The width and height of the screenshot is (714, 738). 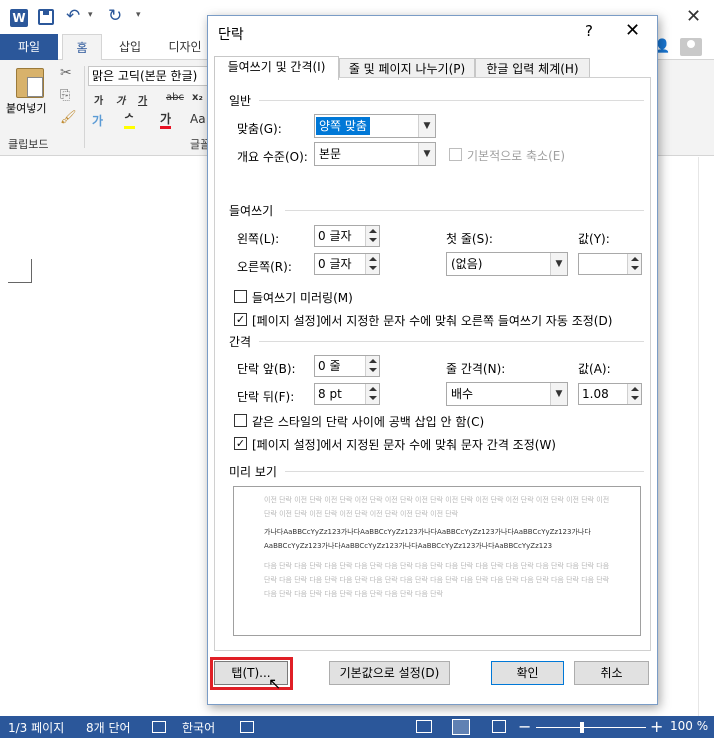 What do you see at coordinates (582, 727) in the screenshot?
I see `zoom-slider-thumb` at bounding box center [582, 727].